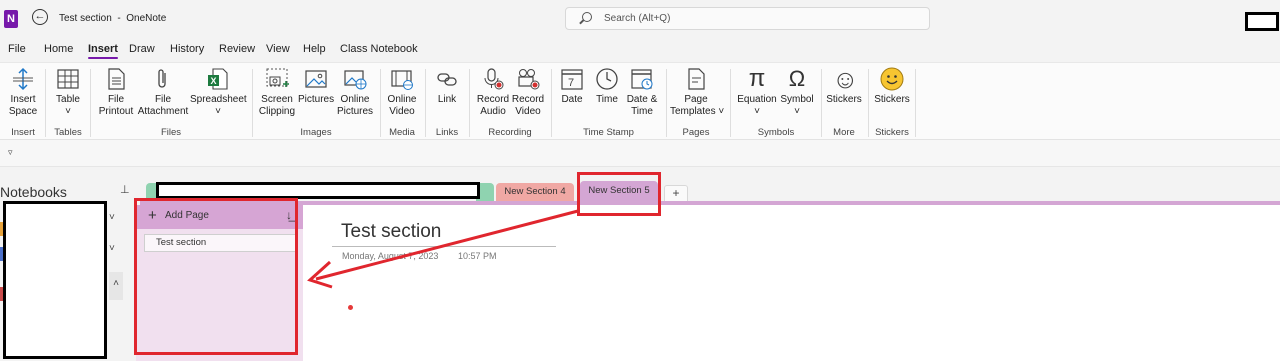 The height and width of the screenshot is (361, 1280). Describe the element at coordinates (443, 249) in the screenshot. I see `annotation-arrow` at that location.